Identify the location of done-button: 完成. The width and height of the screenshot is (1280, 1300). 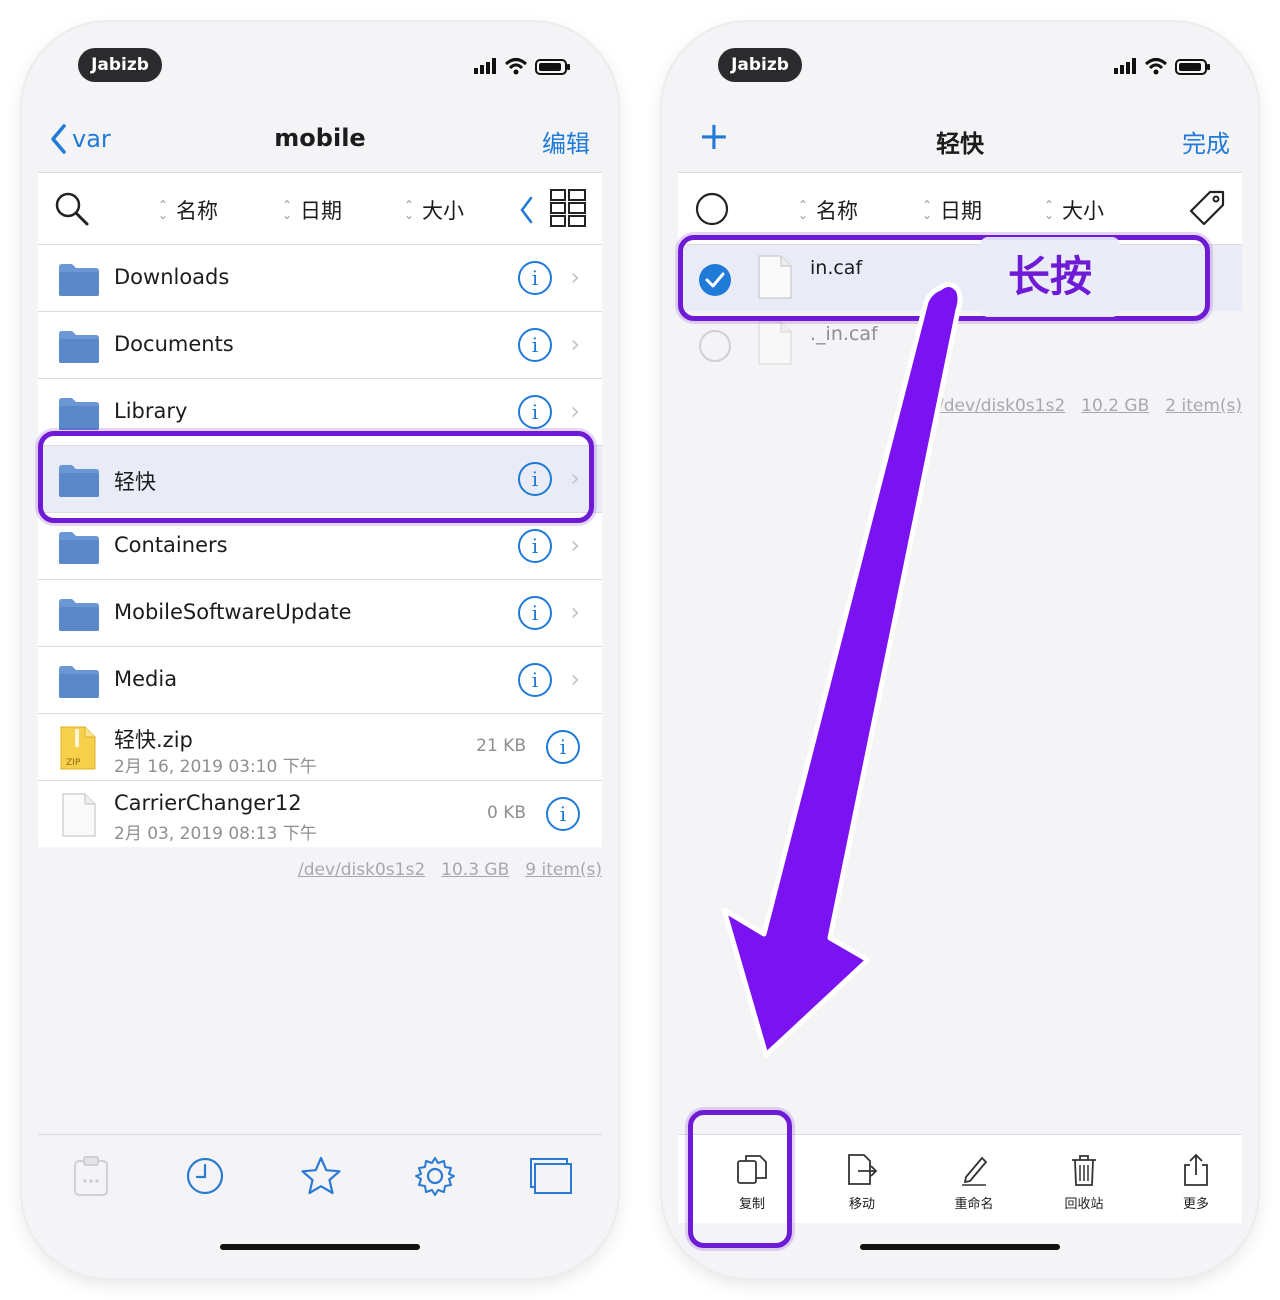
(1206, 141).